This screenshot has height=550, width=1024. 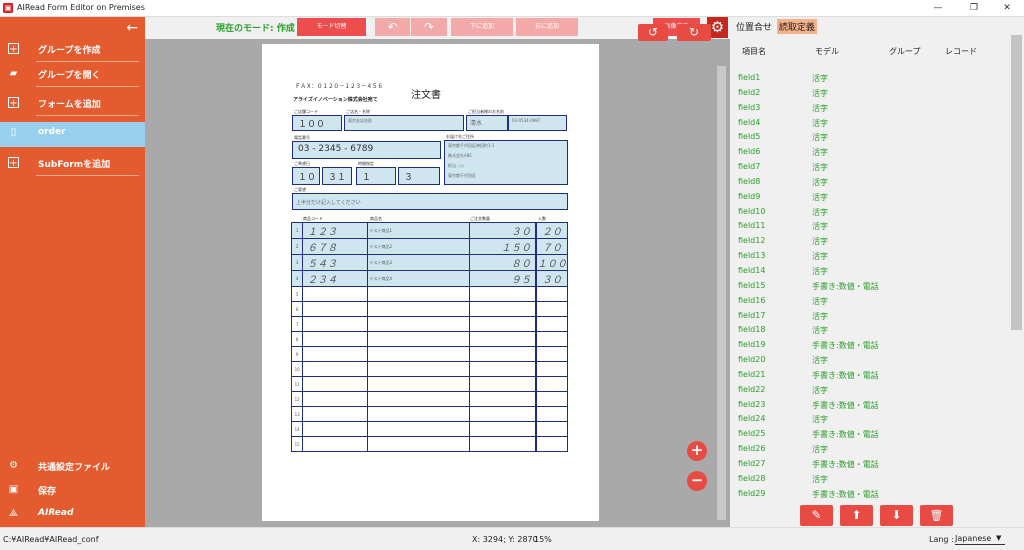 I want to click on list-item: field11 活字, so click(x=871, y=226).